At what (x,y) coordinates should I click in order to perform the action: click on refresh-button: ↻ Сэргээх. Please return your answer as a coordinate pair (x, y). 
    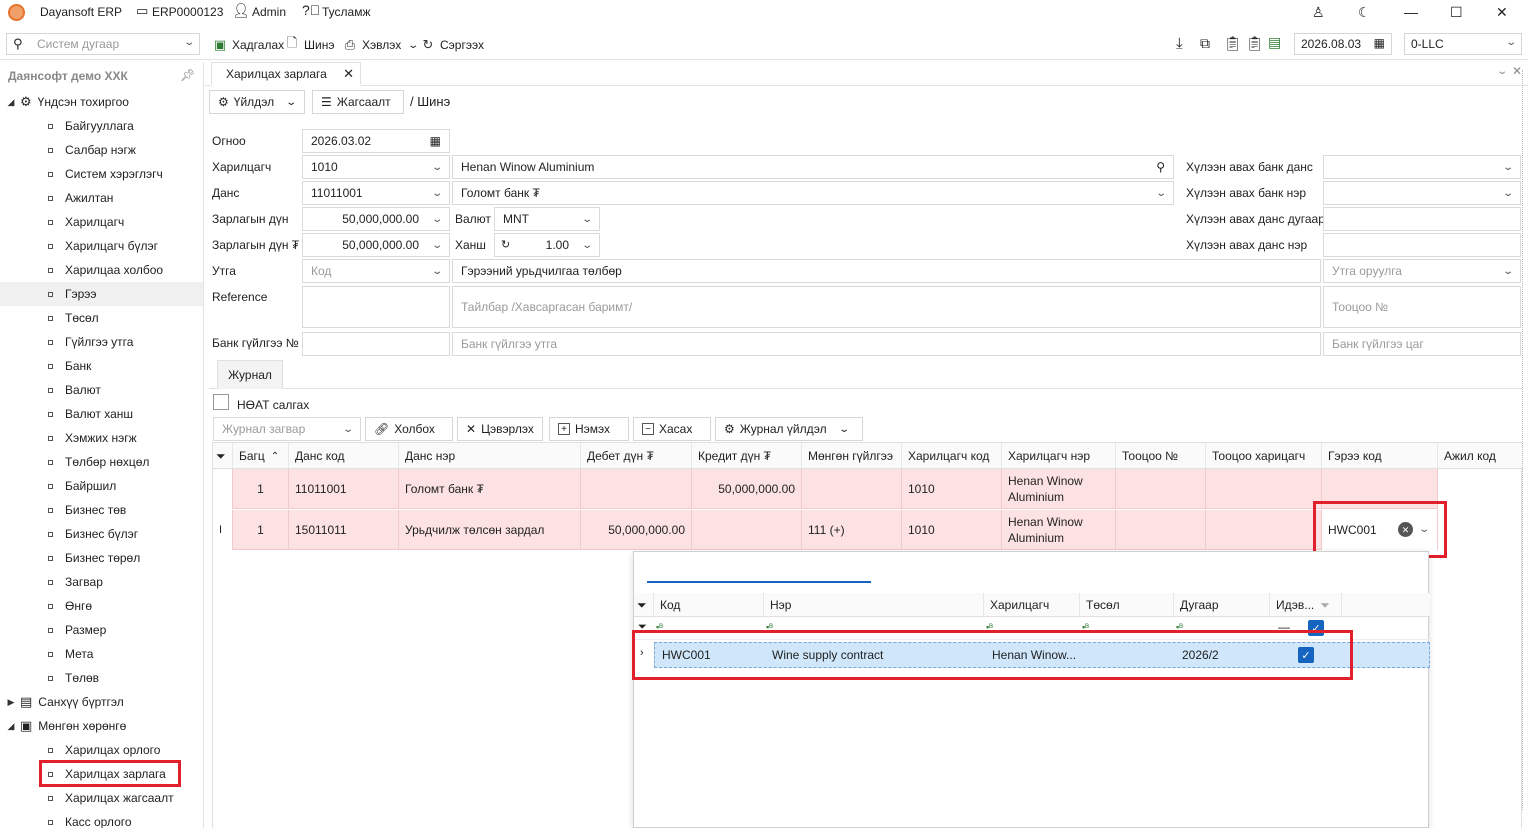
    Looking at the image, I should click on (452, 45).